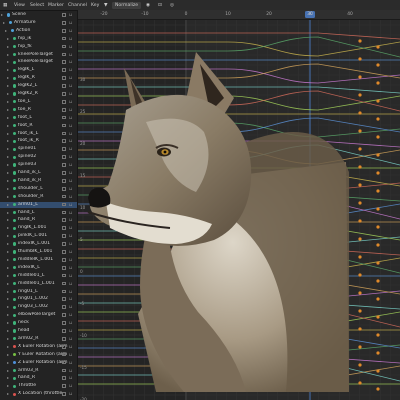 The width and height of the screenshot is (400, 400). What do you see at coordinates (38, 86) in the screenshot?
I see `channel-row: ▸ legIK2_L ⊔` at bounding box center [38, 86].